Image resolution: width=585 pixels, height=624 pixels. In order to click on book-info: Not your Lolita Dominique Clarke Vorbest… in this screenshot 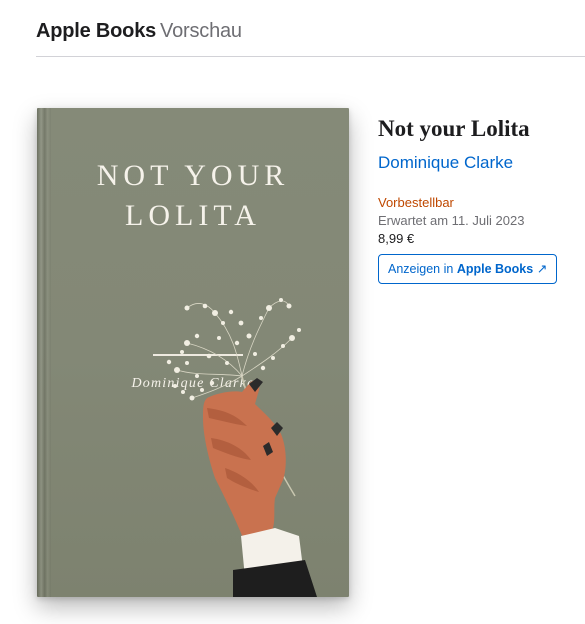, I will do `click(478, 199)`.